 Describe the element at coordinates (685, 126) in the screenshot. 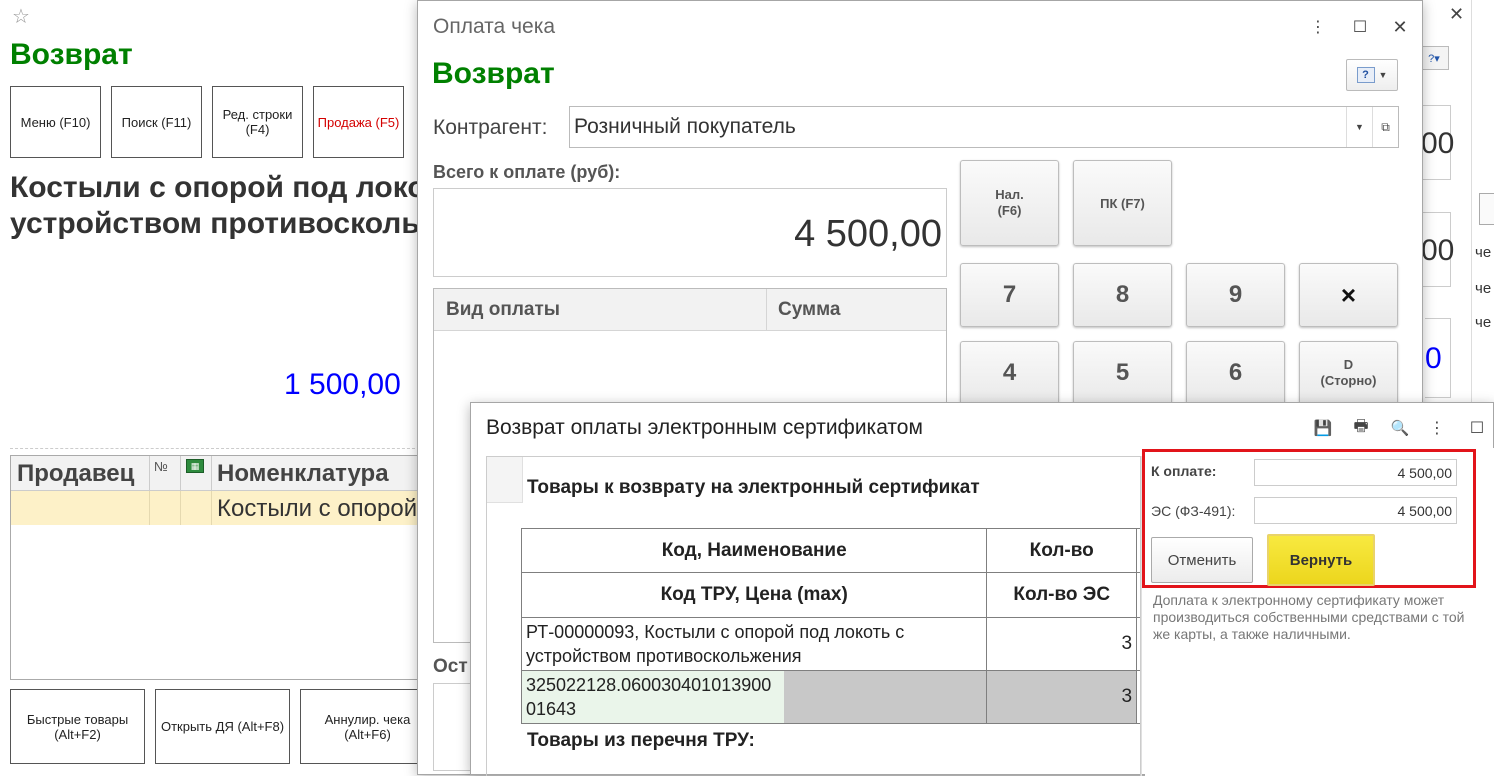

I see `kontragent-value: Розничный покупатель` at that location.